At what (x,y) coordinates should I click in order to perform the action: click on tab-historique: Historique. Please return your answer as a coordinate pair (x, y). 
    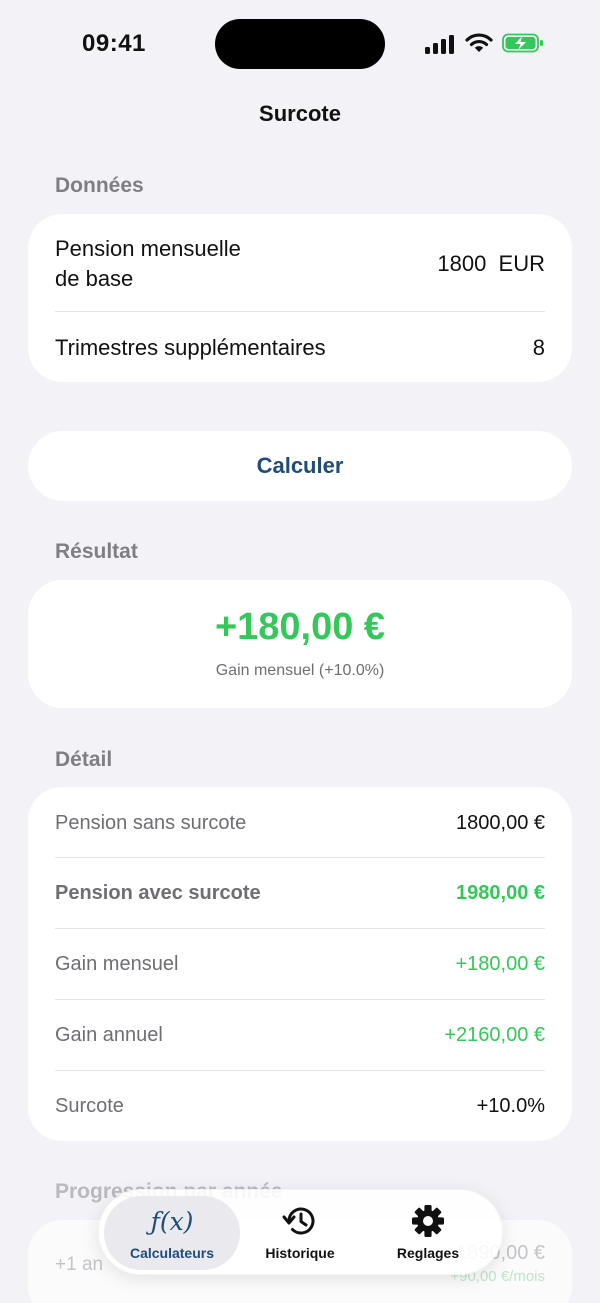
    Looking at the image, I should click on (300, 1233).